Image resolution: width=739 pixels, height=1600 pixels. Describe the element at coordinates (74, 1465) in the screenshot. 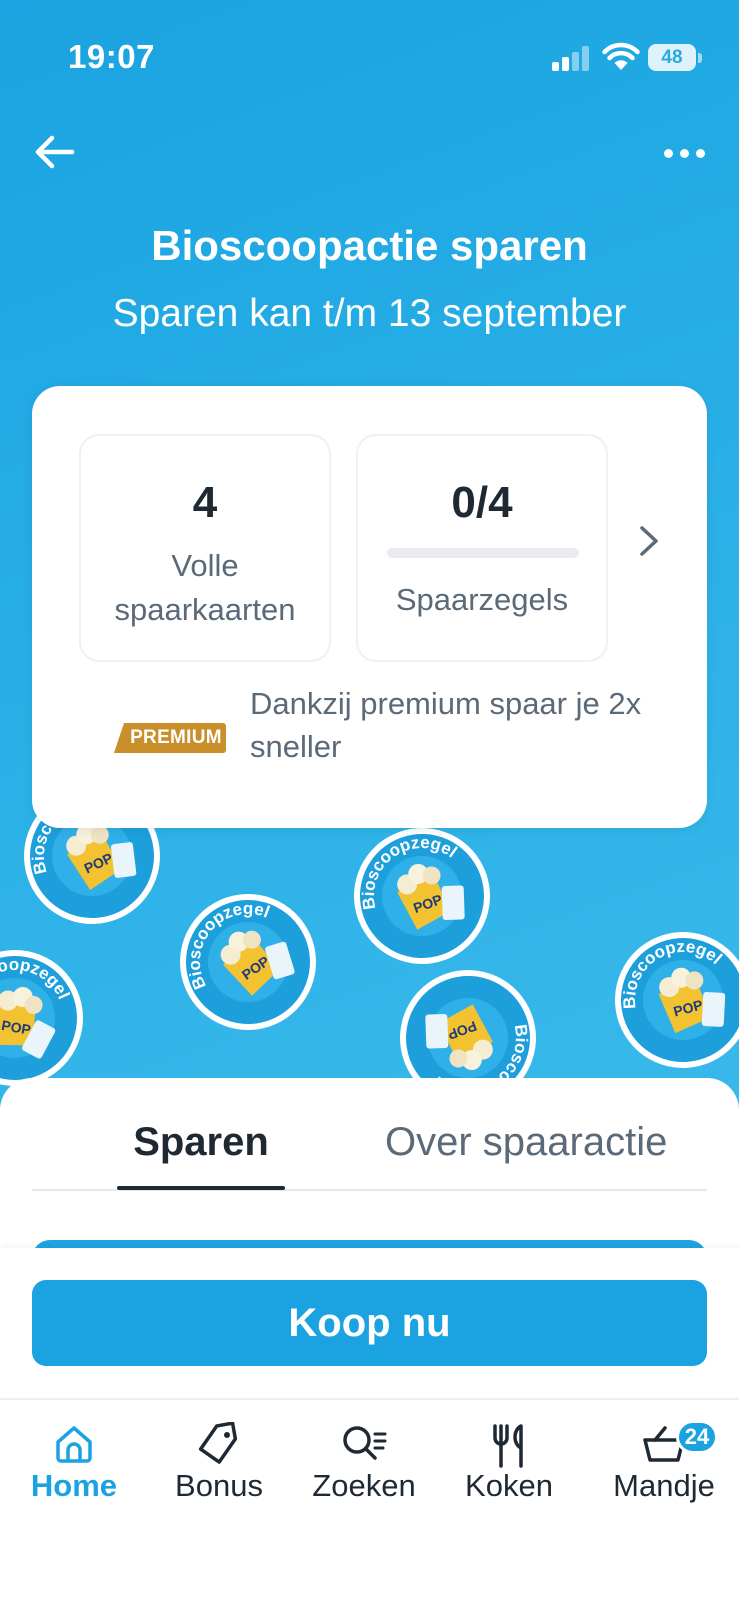

I see `nav-home: Home` at that location.